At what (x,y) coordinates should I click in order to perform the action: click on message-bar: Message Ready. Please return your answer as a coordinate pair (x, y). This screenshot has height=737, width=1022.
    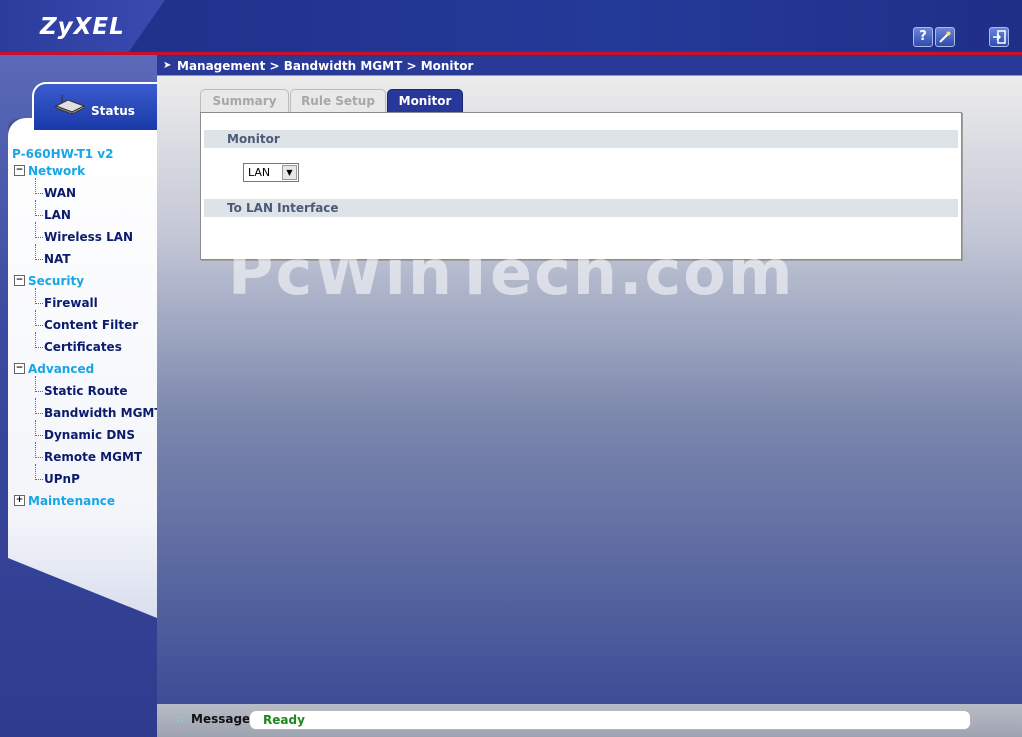
    Looking at the image, I should click on (589, 720).